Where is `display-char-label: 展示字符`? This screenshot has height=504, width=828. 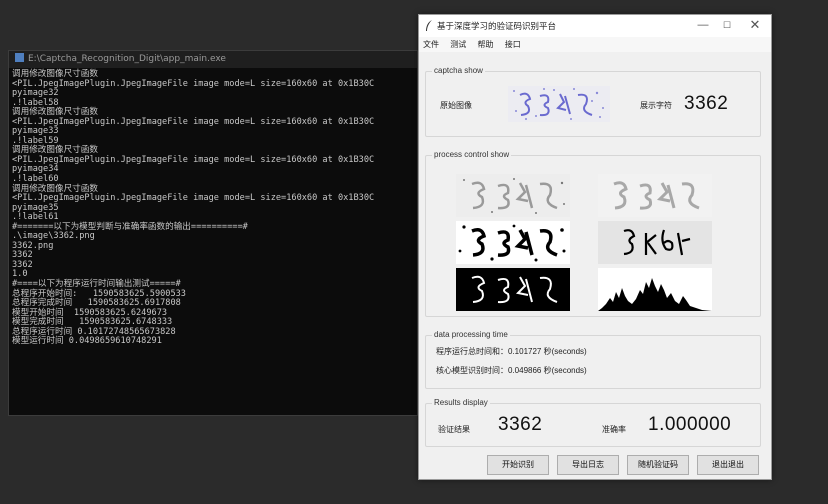
display-char-label: 展示字符 is located at coordinates (656, 105).